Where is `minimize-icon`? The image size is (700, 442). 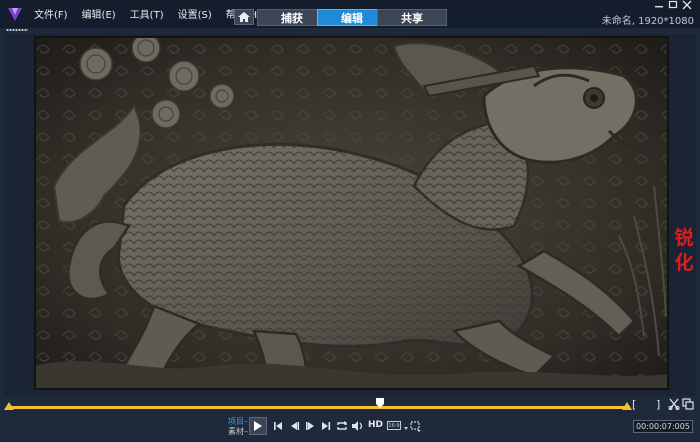 minimize-icon is located at coordinates (659, 5).